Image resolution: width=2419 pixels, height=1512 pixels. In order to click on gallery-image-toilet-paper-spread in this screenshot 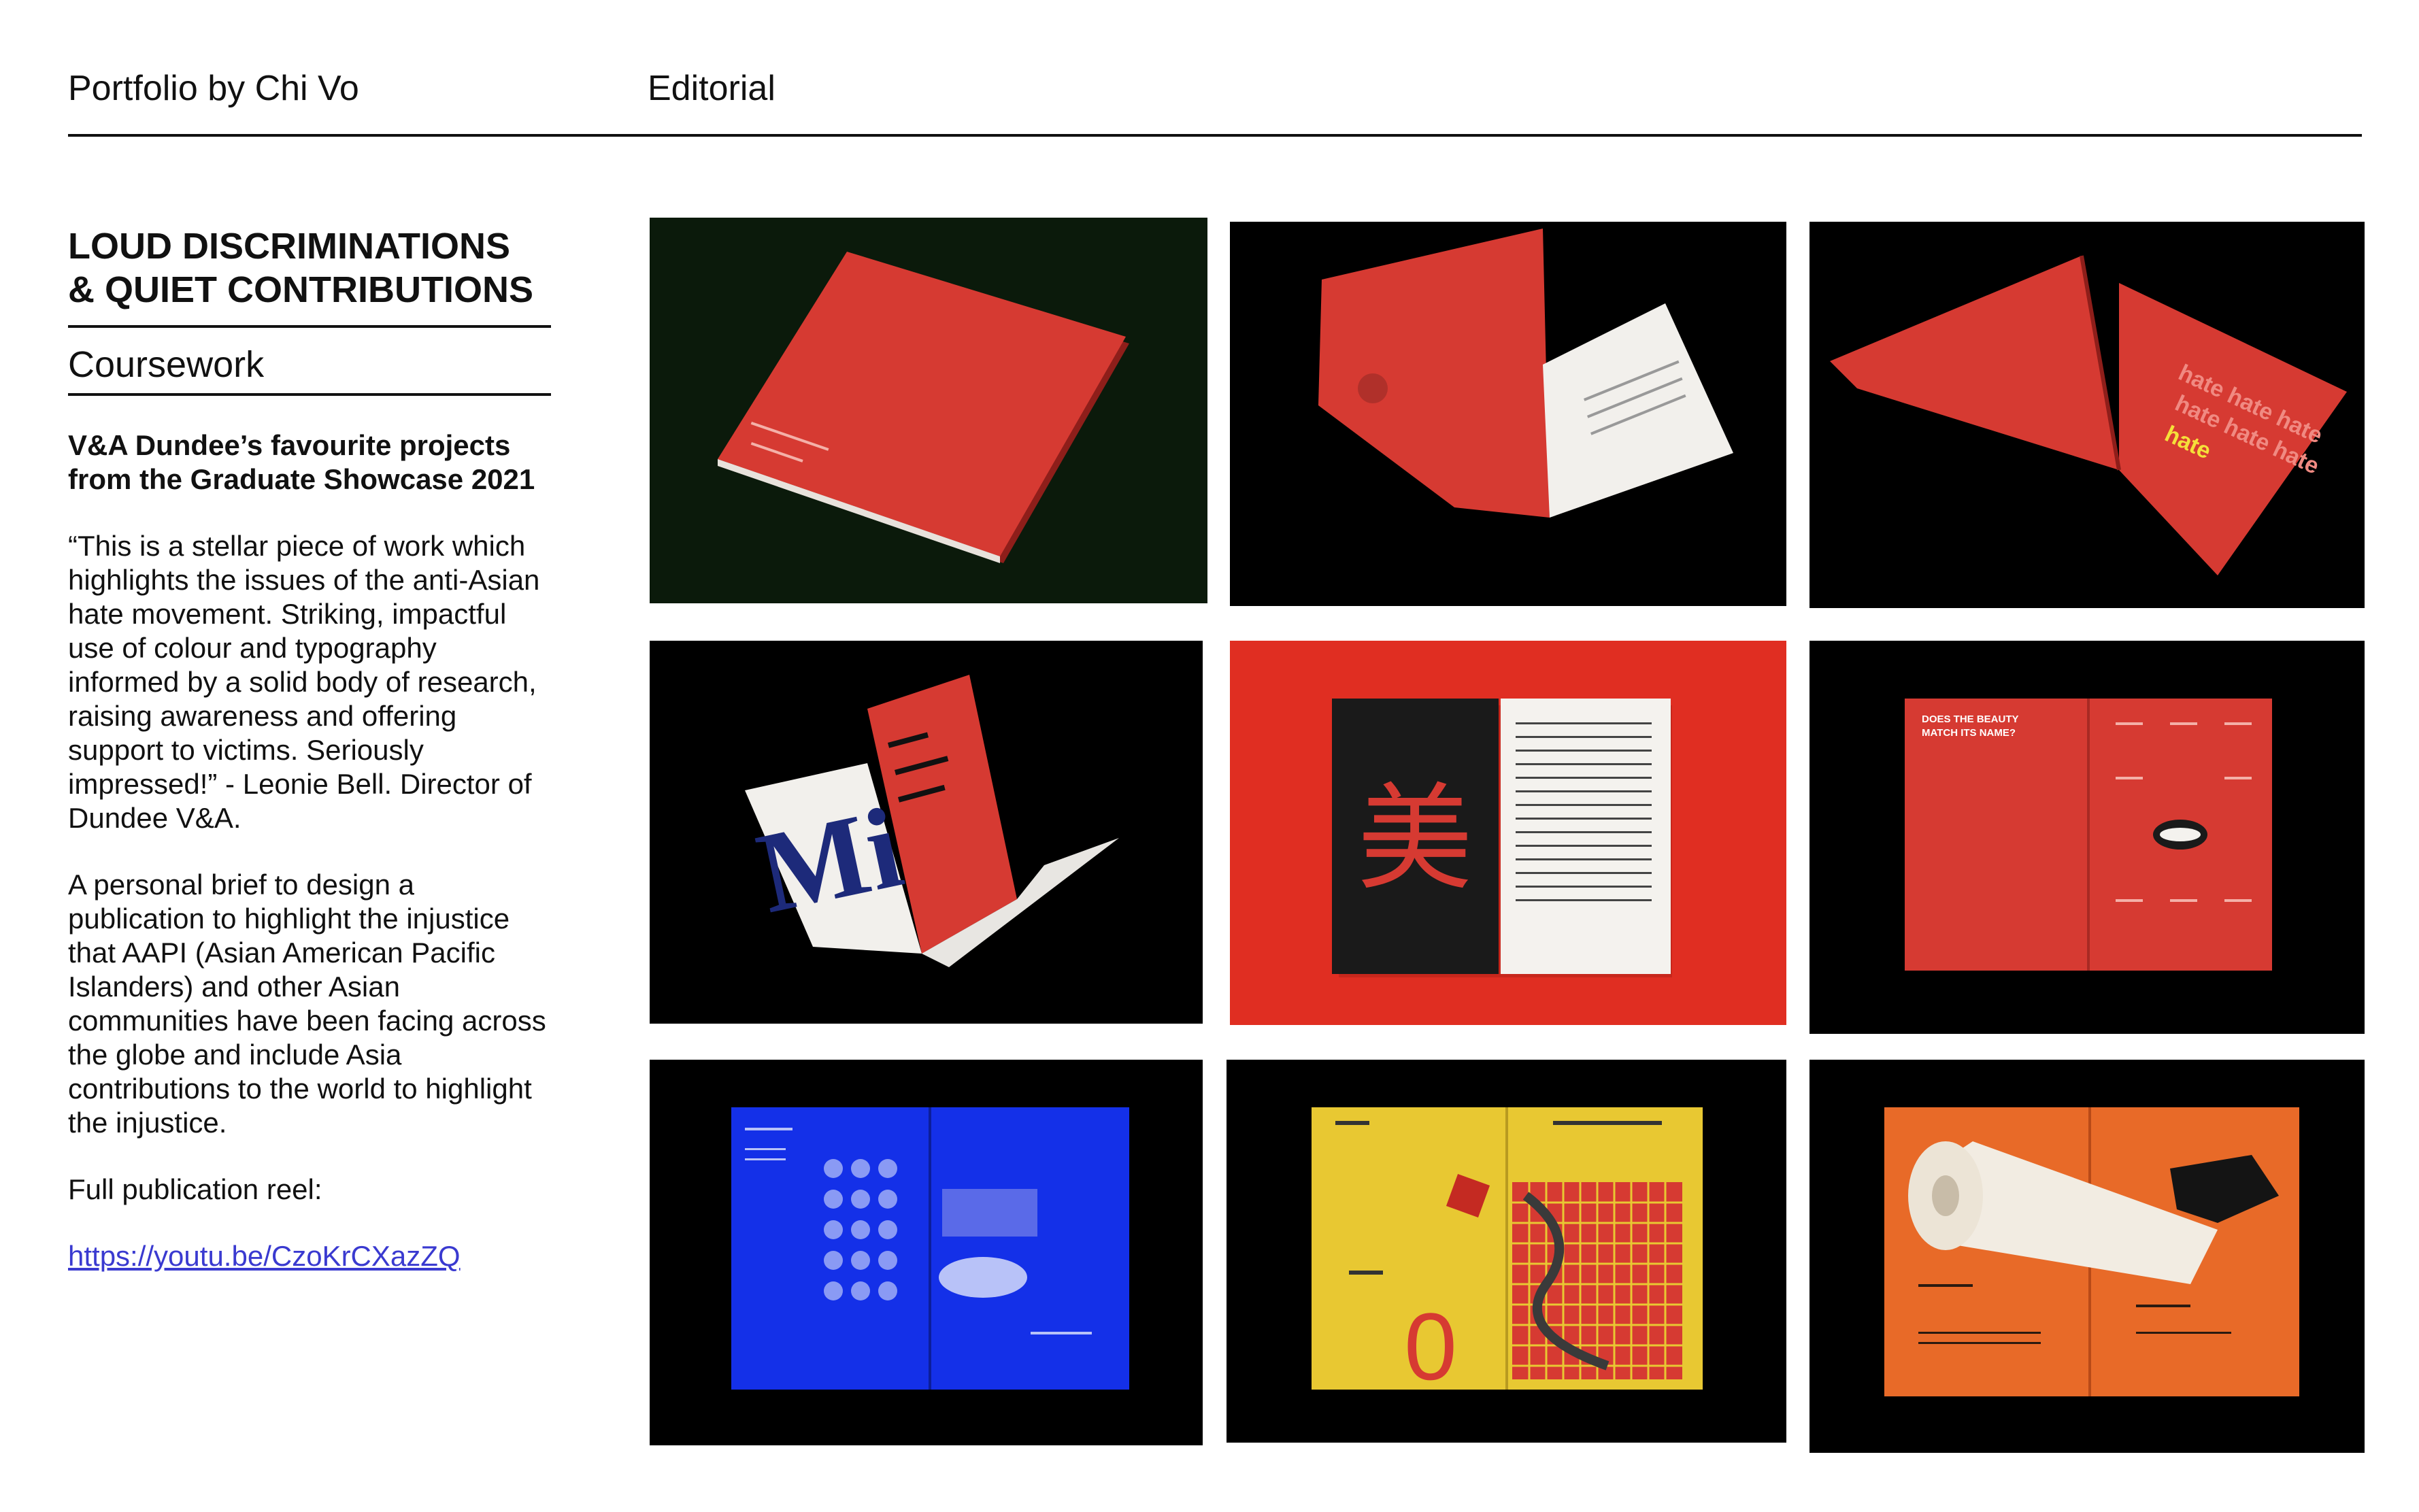, I will do `click(2087, 1256)`.